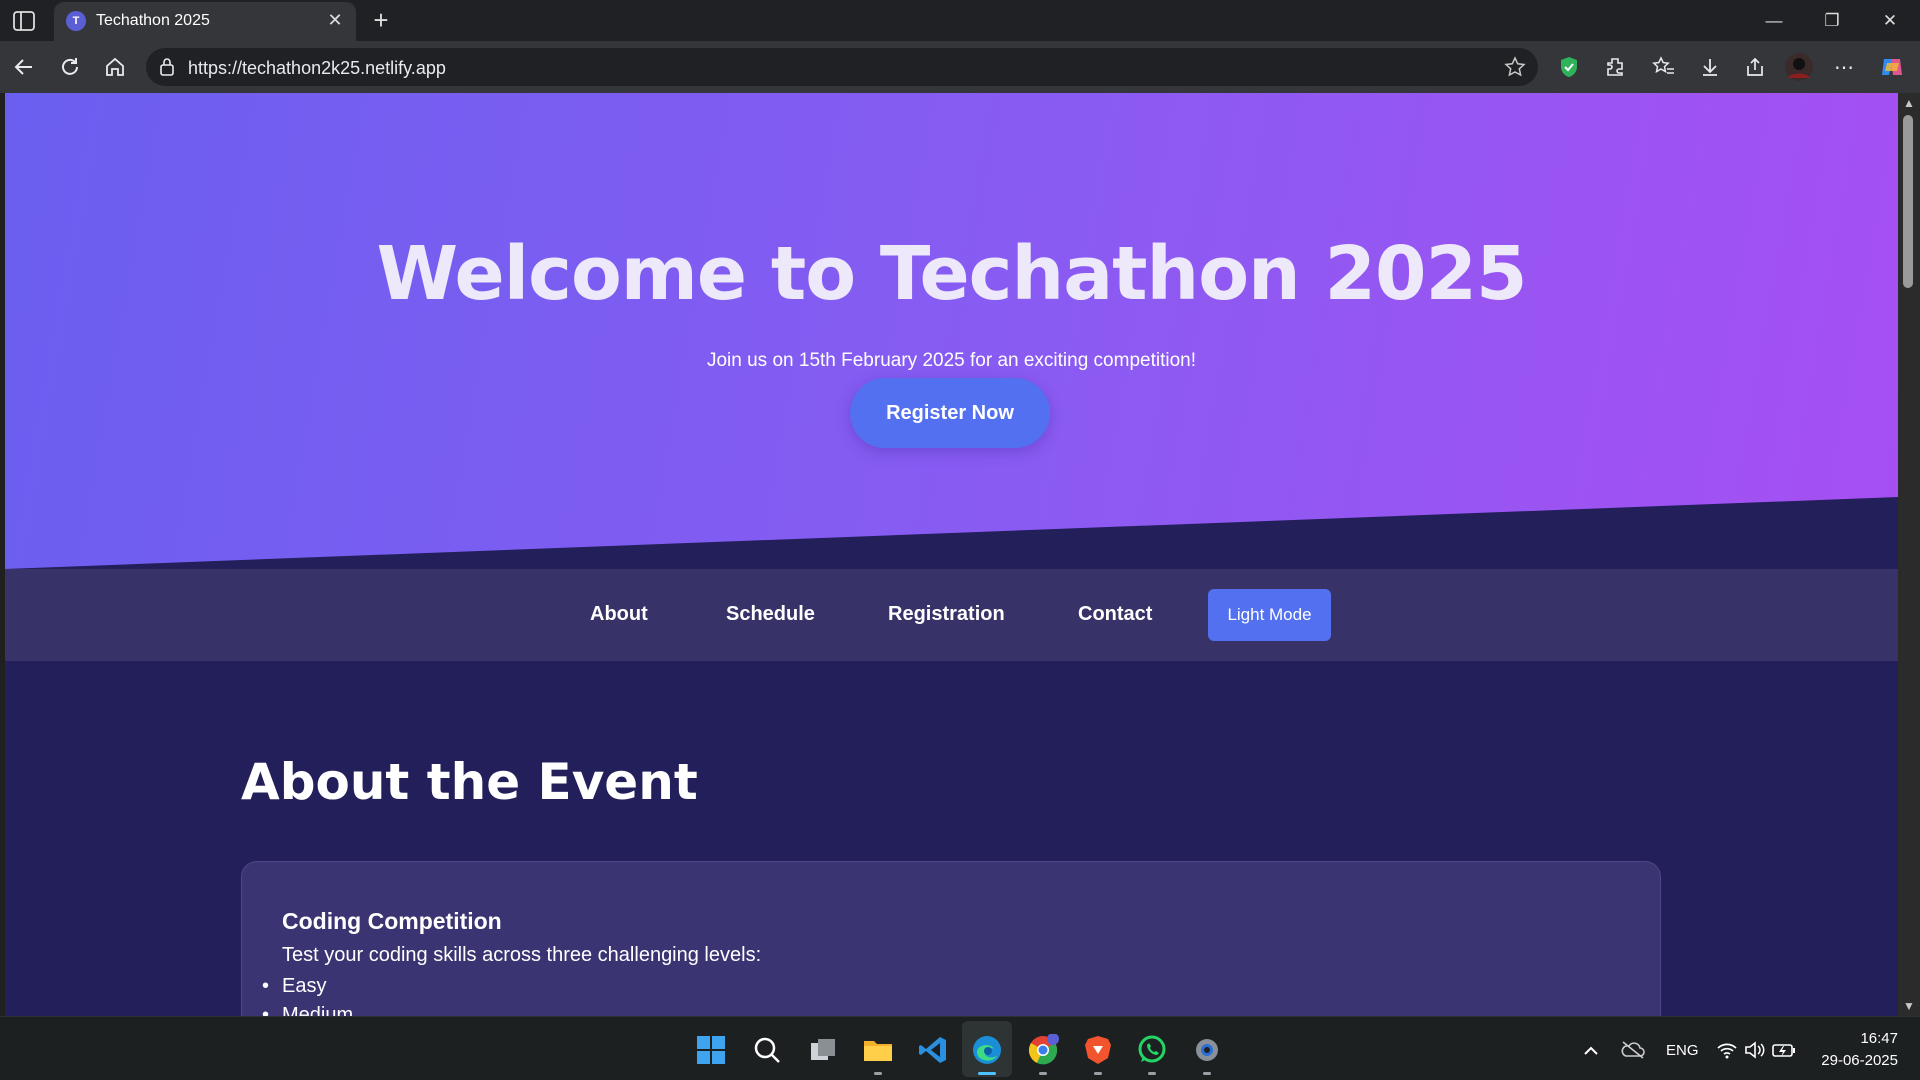  I want to click on browser-toolbar: https://techathon2k25.netlify.app ⋯, so click(960, 67).